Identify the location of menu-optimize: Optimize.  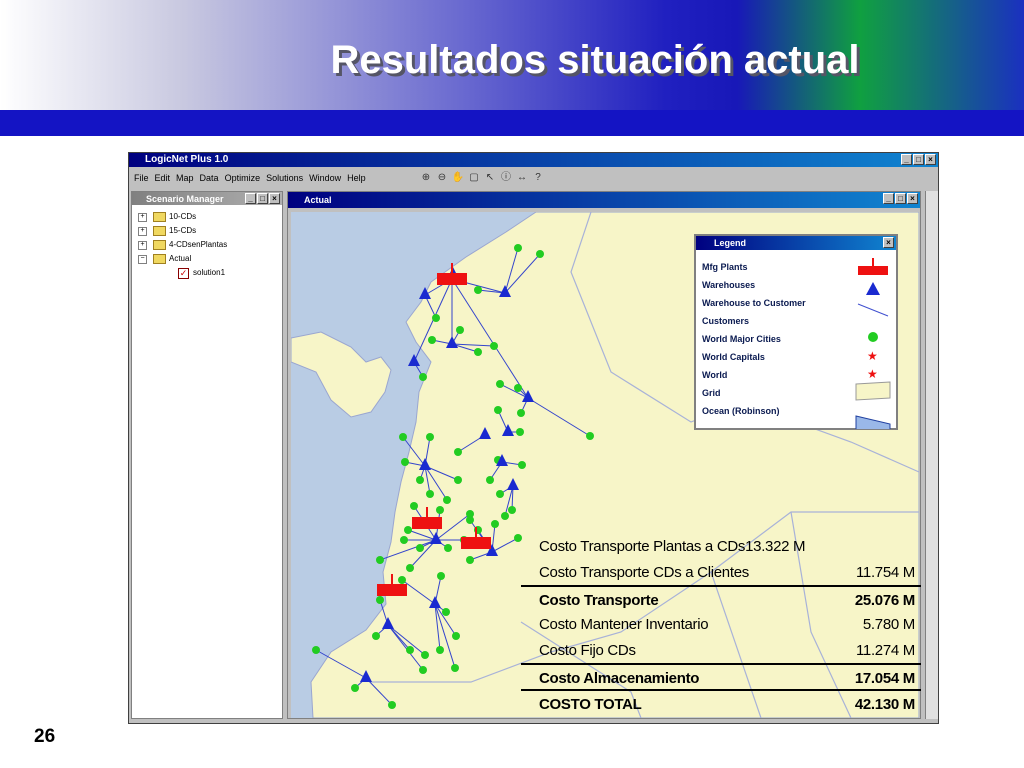
(243, 178).